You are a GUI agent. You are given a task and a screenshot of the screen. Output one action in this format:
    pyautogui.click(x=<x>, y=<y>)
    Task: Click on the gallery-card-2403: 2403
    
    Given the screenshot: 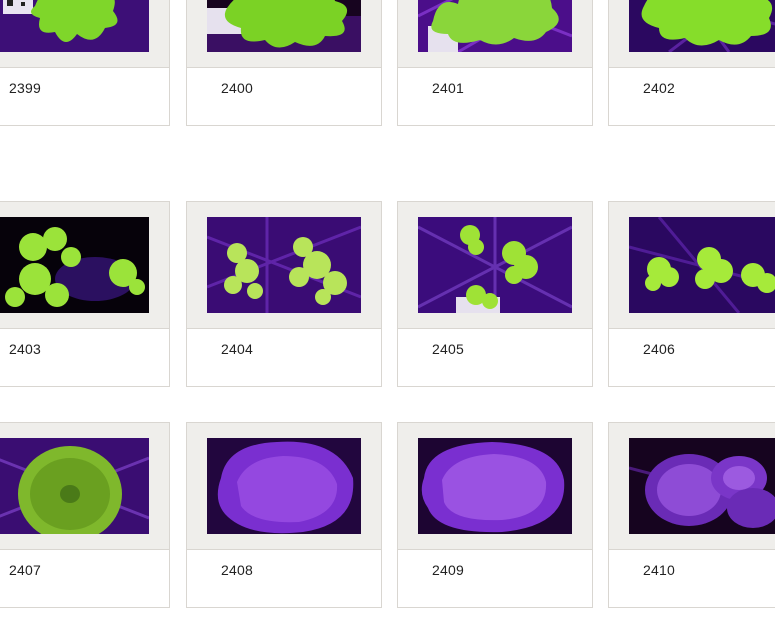 What is the action you would take?
    pyautogui.click(x=85, y=294)
    